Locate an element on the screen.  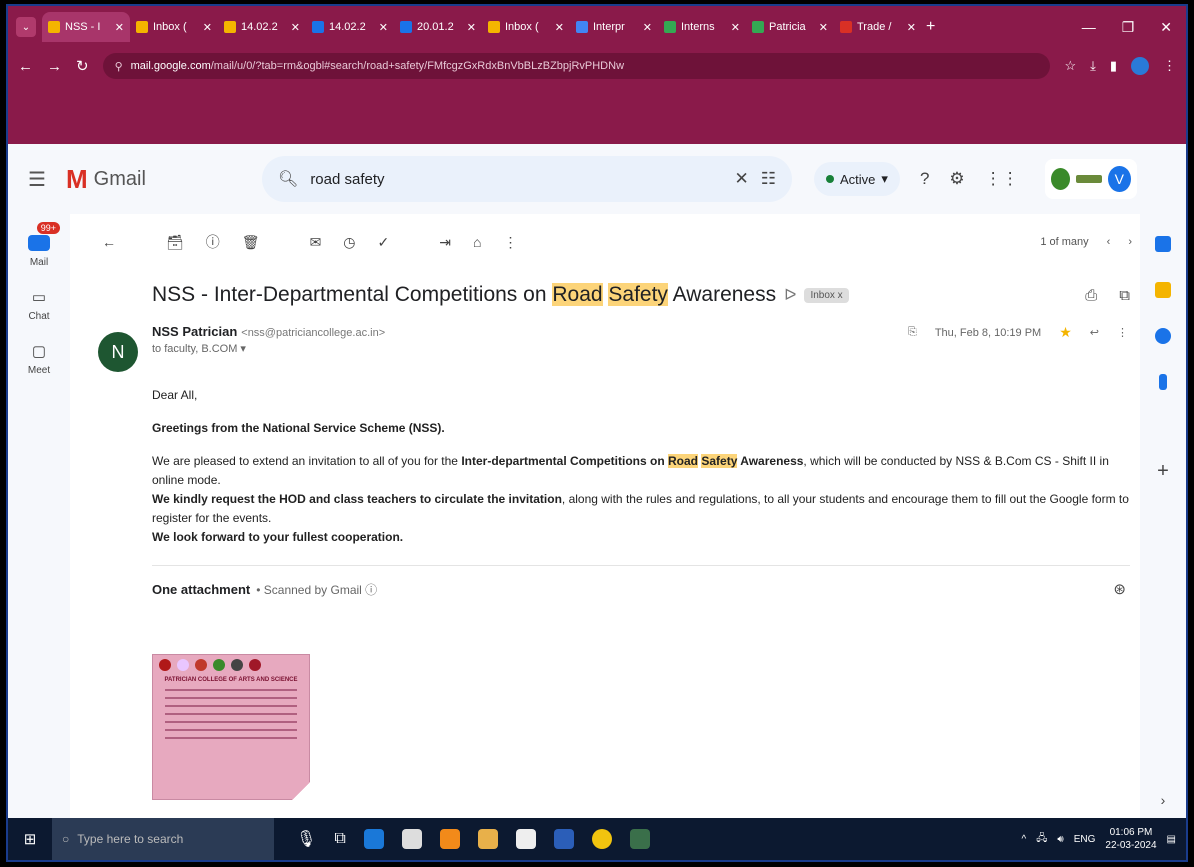
calendar-icon is located at coordinates (1163, 244).